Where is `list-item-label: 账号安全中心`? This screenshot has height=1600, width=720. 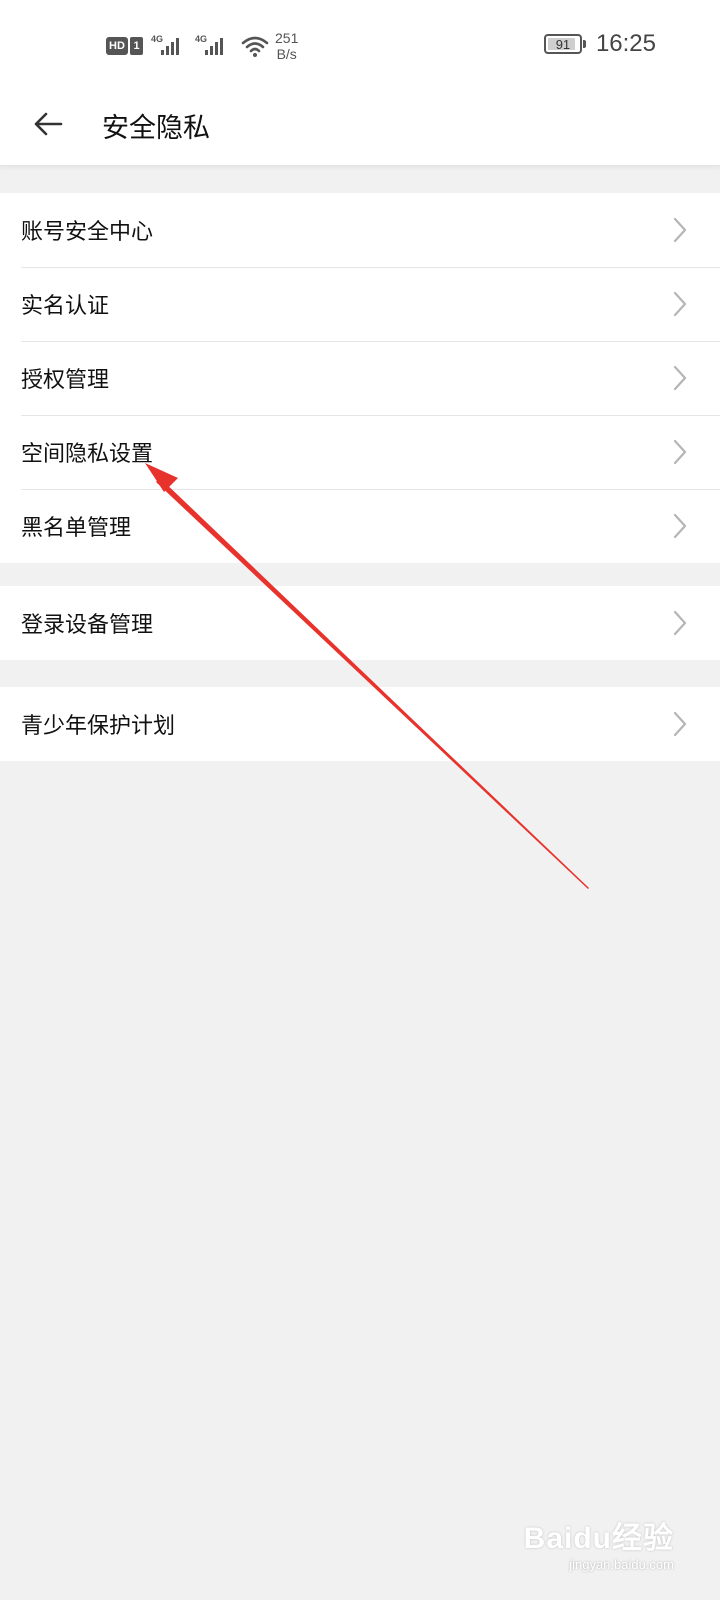
list-item-label: 账号安全中心 is located at coordinates (87, 232).